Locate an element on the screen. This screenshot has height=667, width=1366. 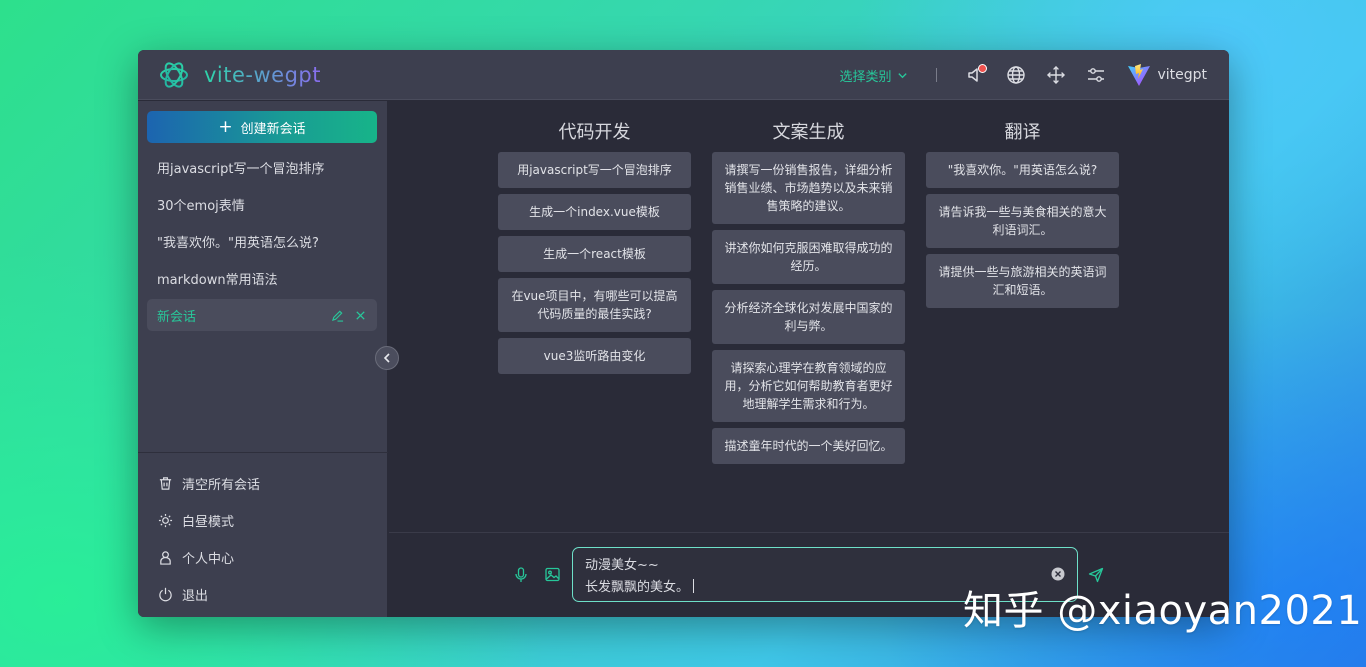
brand-name: vitegpt is located at coordinates (1182, 75).